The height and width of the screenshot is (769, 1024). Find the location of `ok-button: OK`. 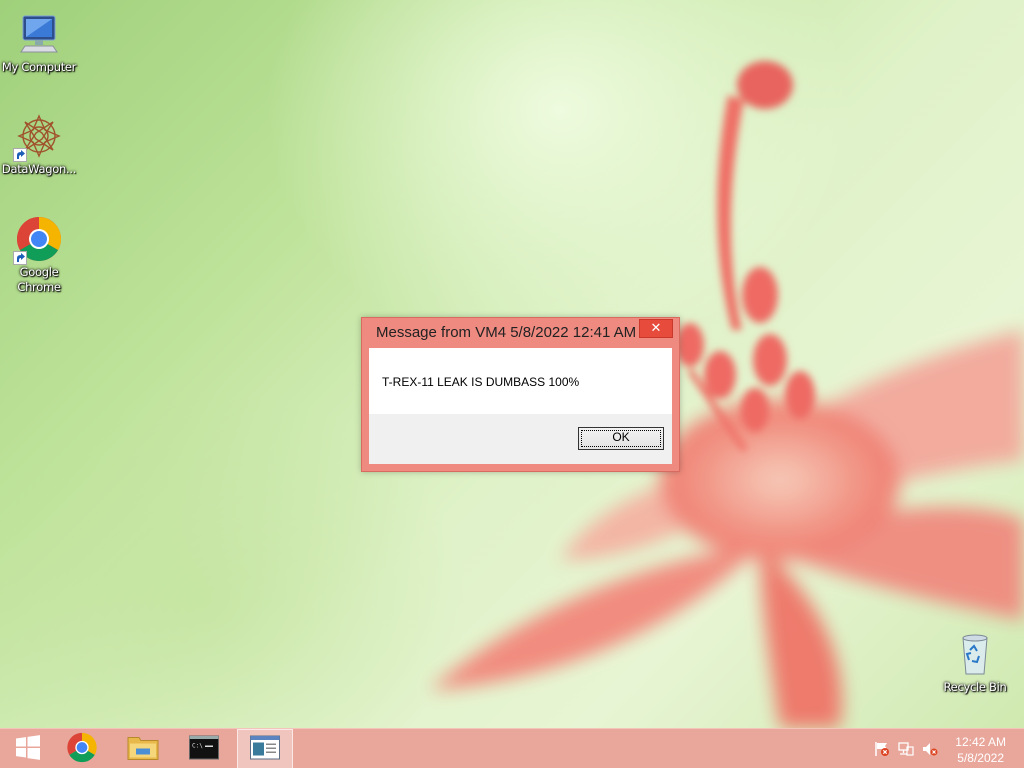

ok-button: OK is located at coordinates (621, 438).